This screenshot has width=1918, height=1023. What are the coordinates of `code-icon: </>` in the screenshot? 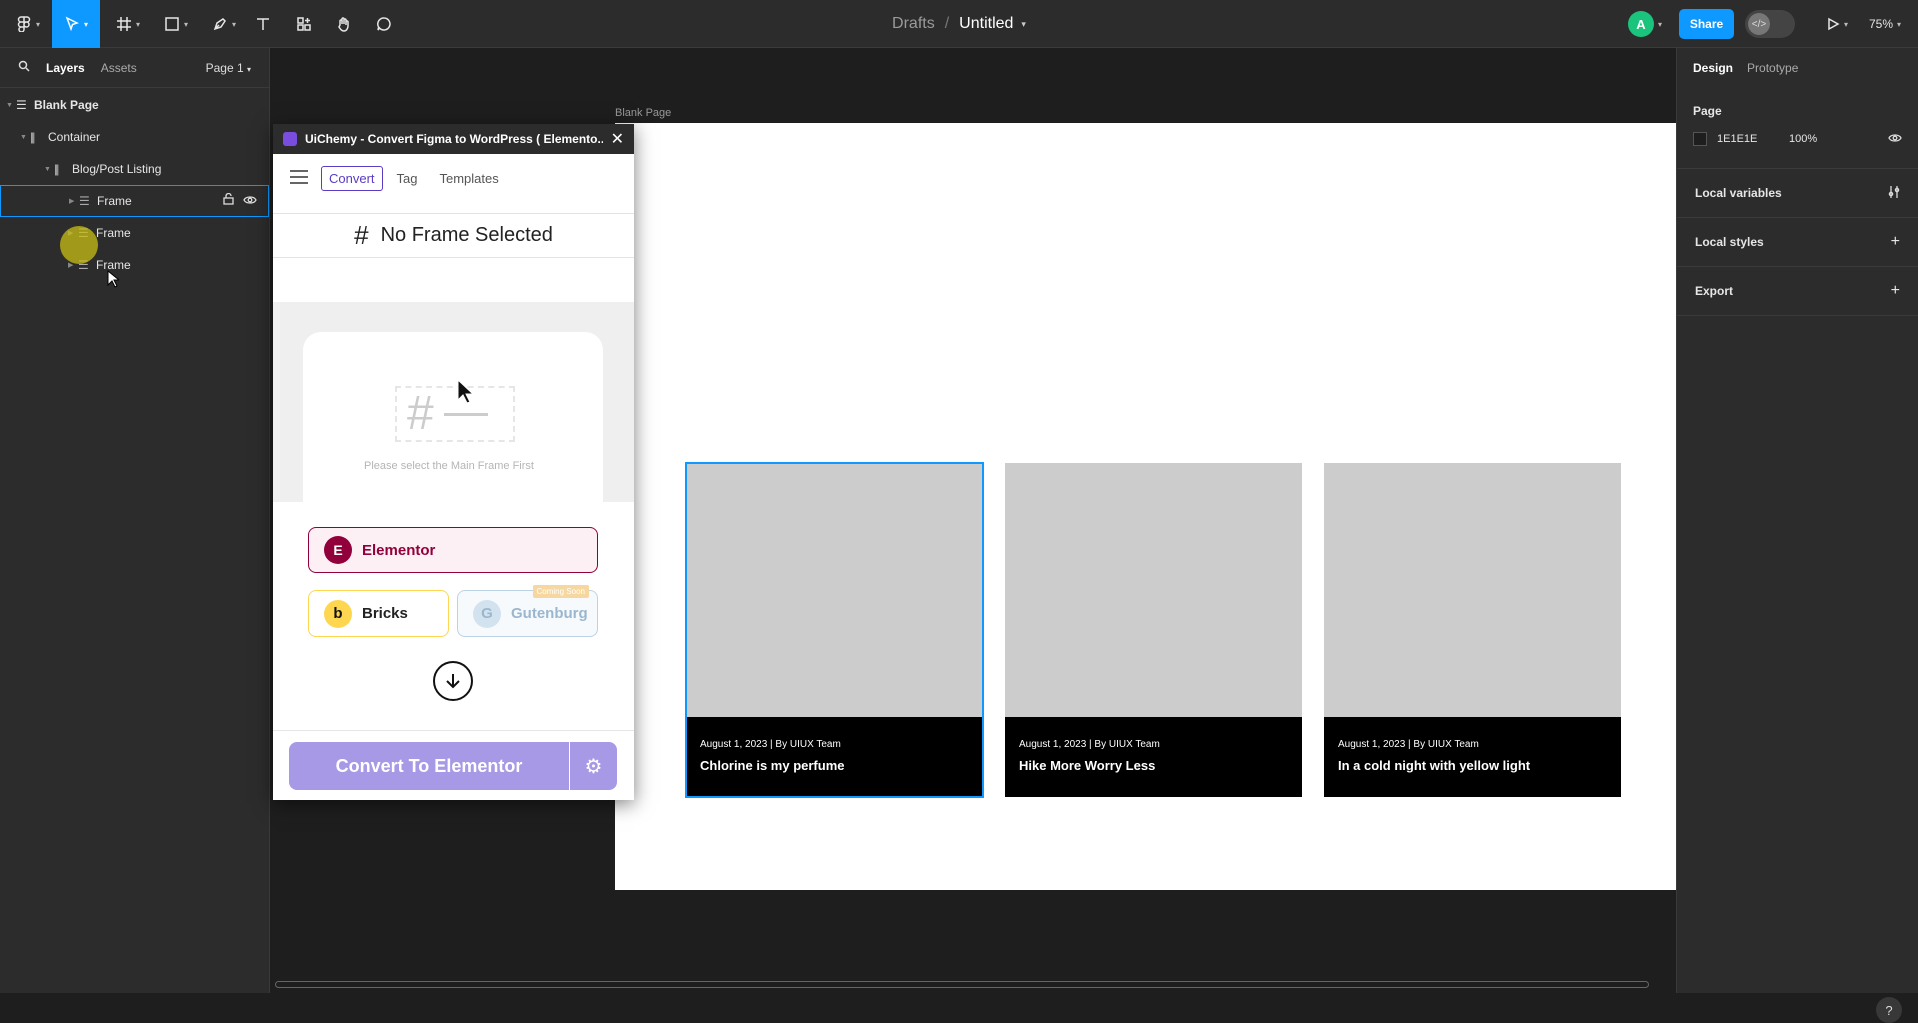 It's located at (1759, 24).